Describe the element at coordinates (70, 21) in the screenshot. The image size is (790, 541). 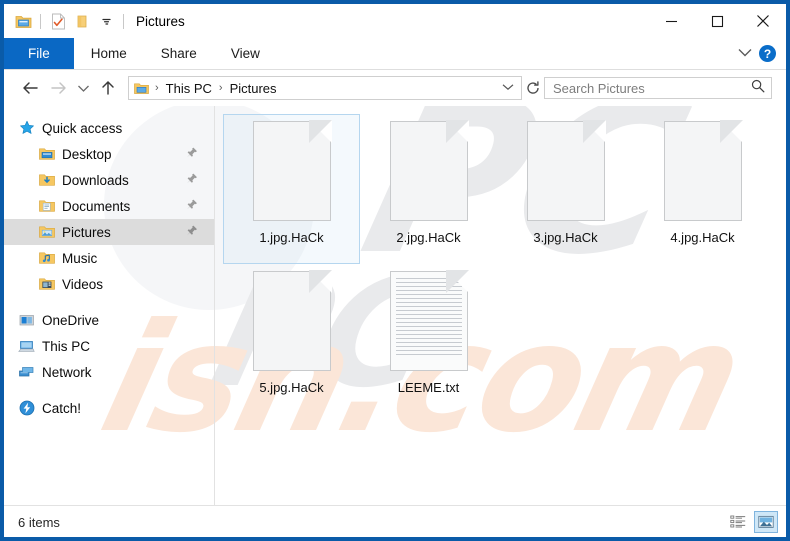
I see `quick-access-toolbar` at that location.